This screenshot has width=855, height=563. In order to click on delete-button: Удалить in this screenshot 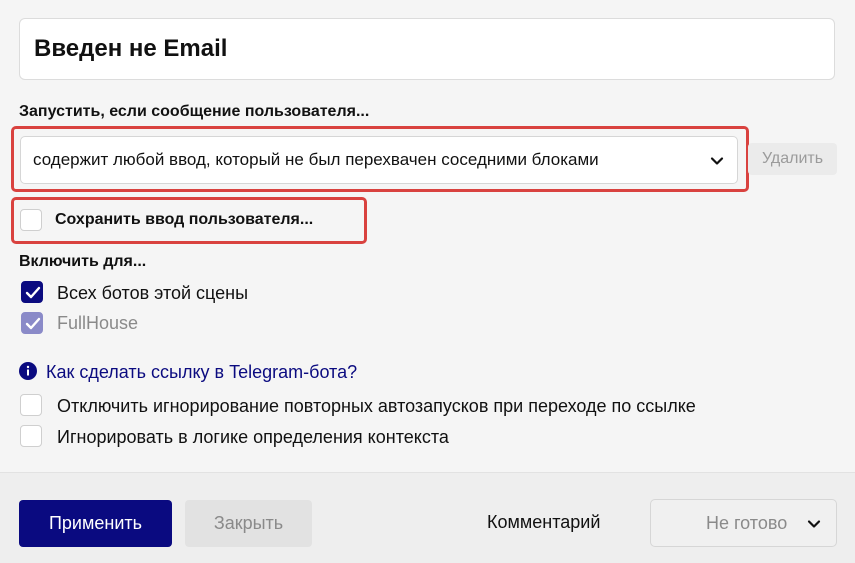, I will do `click(792, 159)`.